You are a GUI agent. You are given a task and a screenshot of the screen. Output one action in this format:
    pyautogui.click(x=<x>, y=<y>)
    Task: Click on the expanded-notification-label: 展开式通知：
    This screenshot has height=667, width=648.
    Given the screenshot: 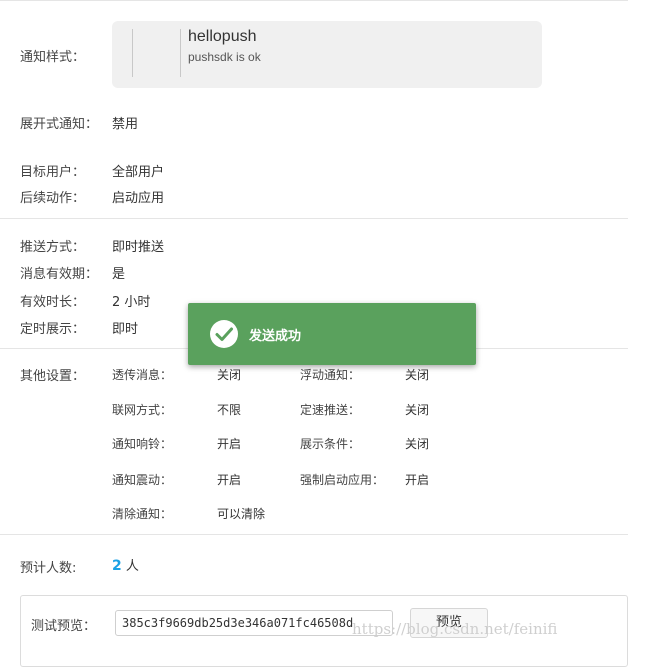 What is the action you would take?
    pyautogui.click(x=59, y=124)
    